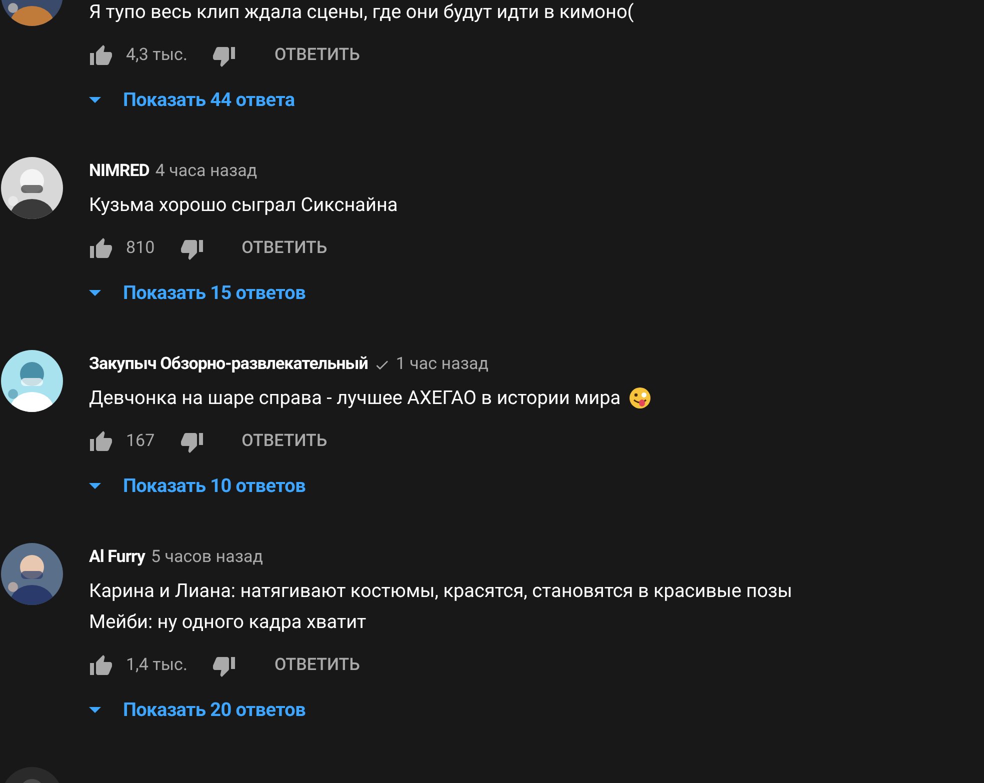  Describe the element at coordinates (117, 558) in the screenshot. I see `author-name: Al Furry` at that location.